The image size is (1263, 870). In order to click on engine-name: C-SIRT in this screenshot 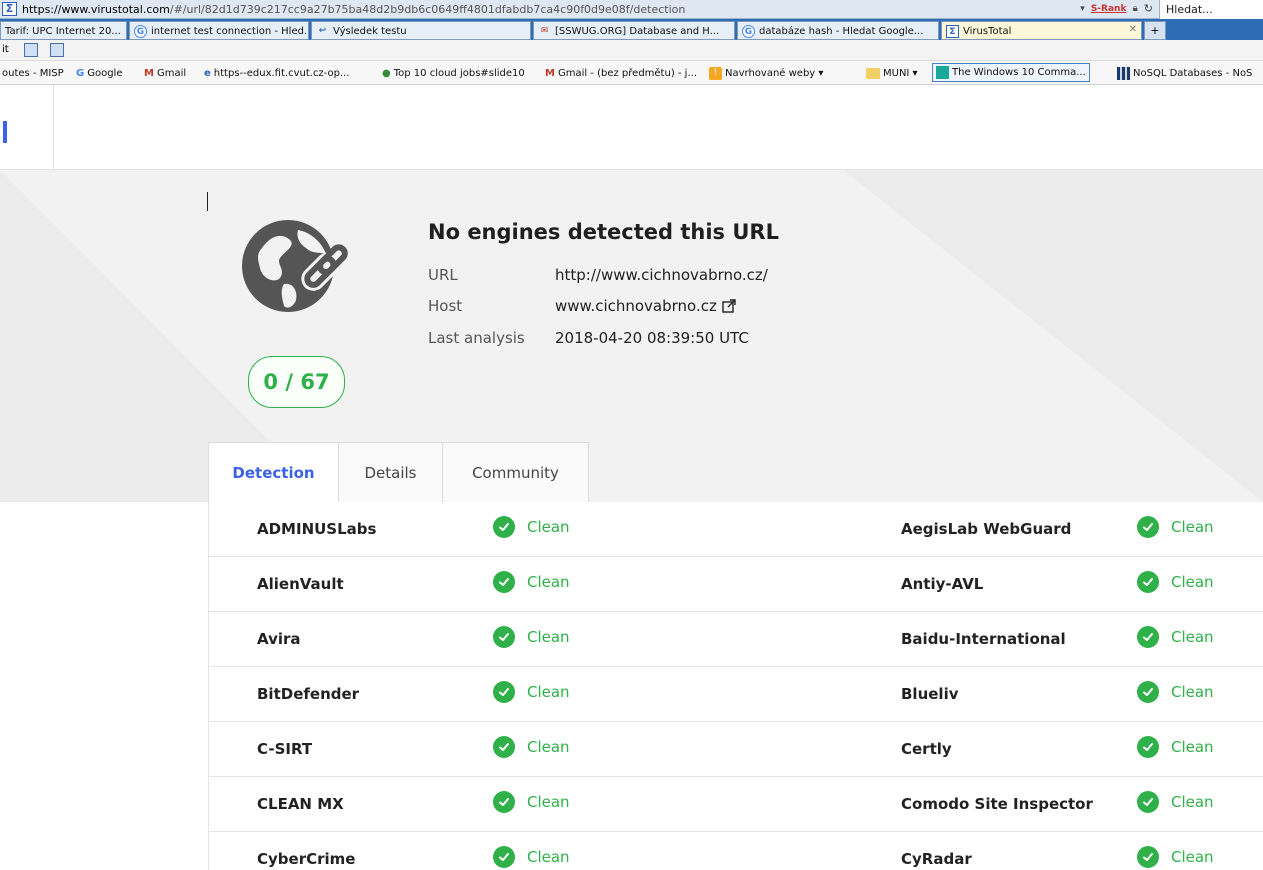, I will do `click(285, 749)`.